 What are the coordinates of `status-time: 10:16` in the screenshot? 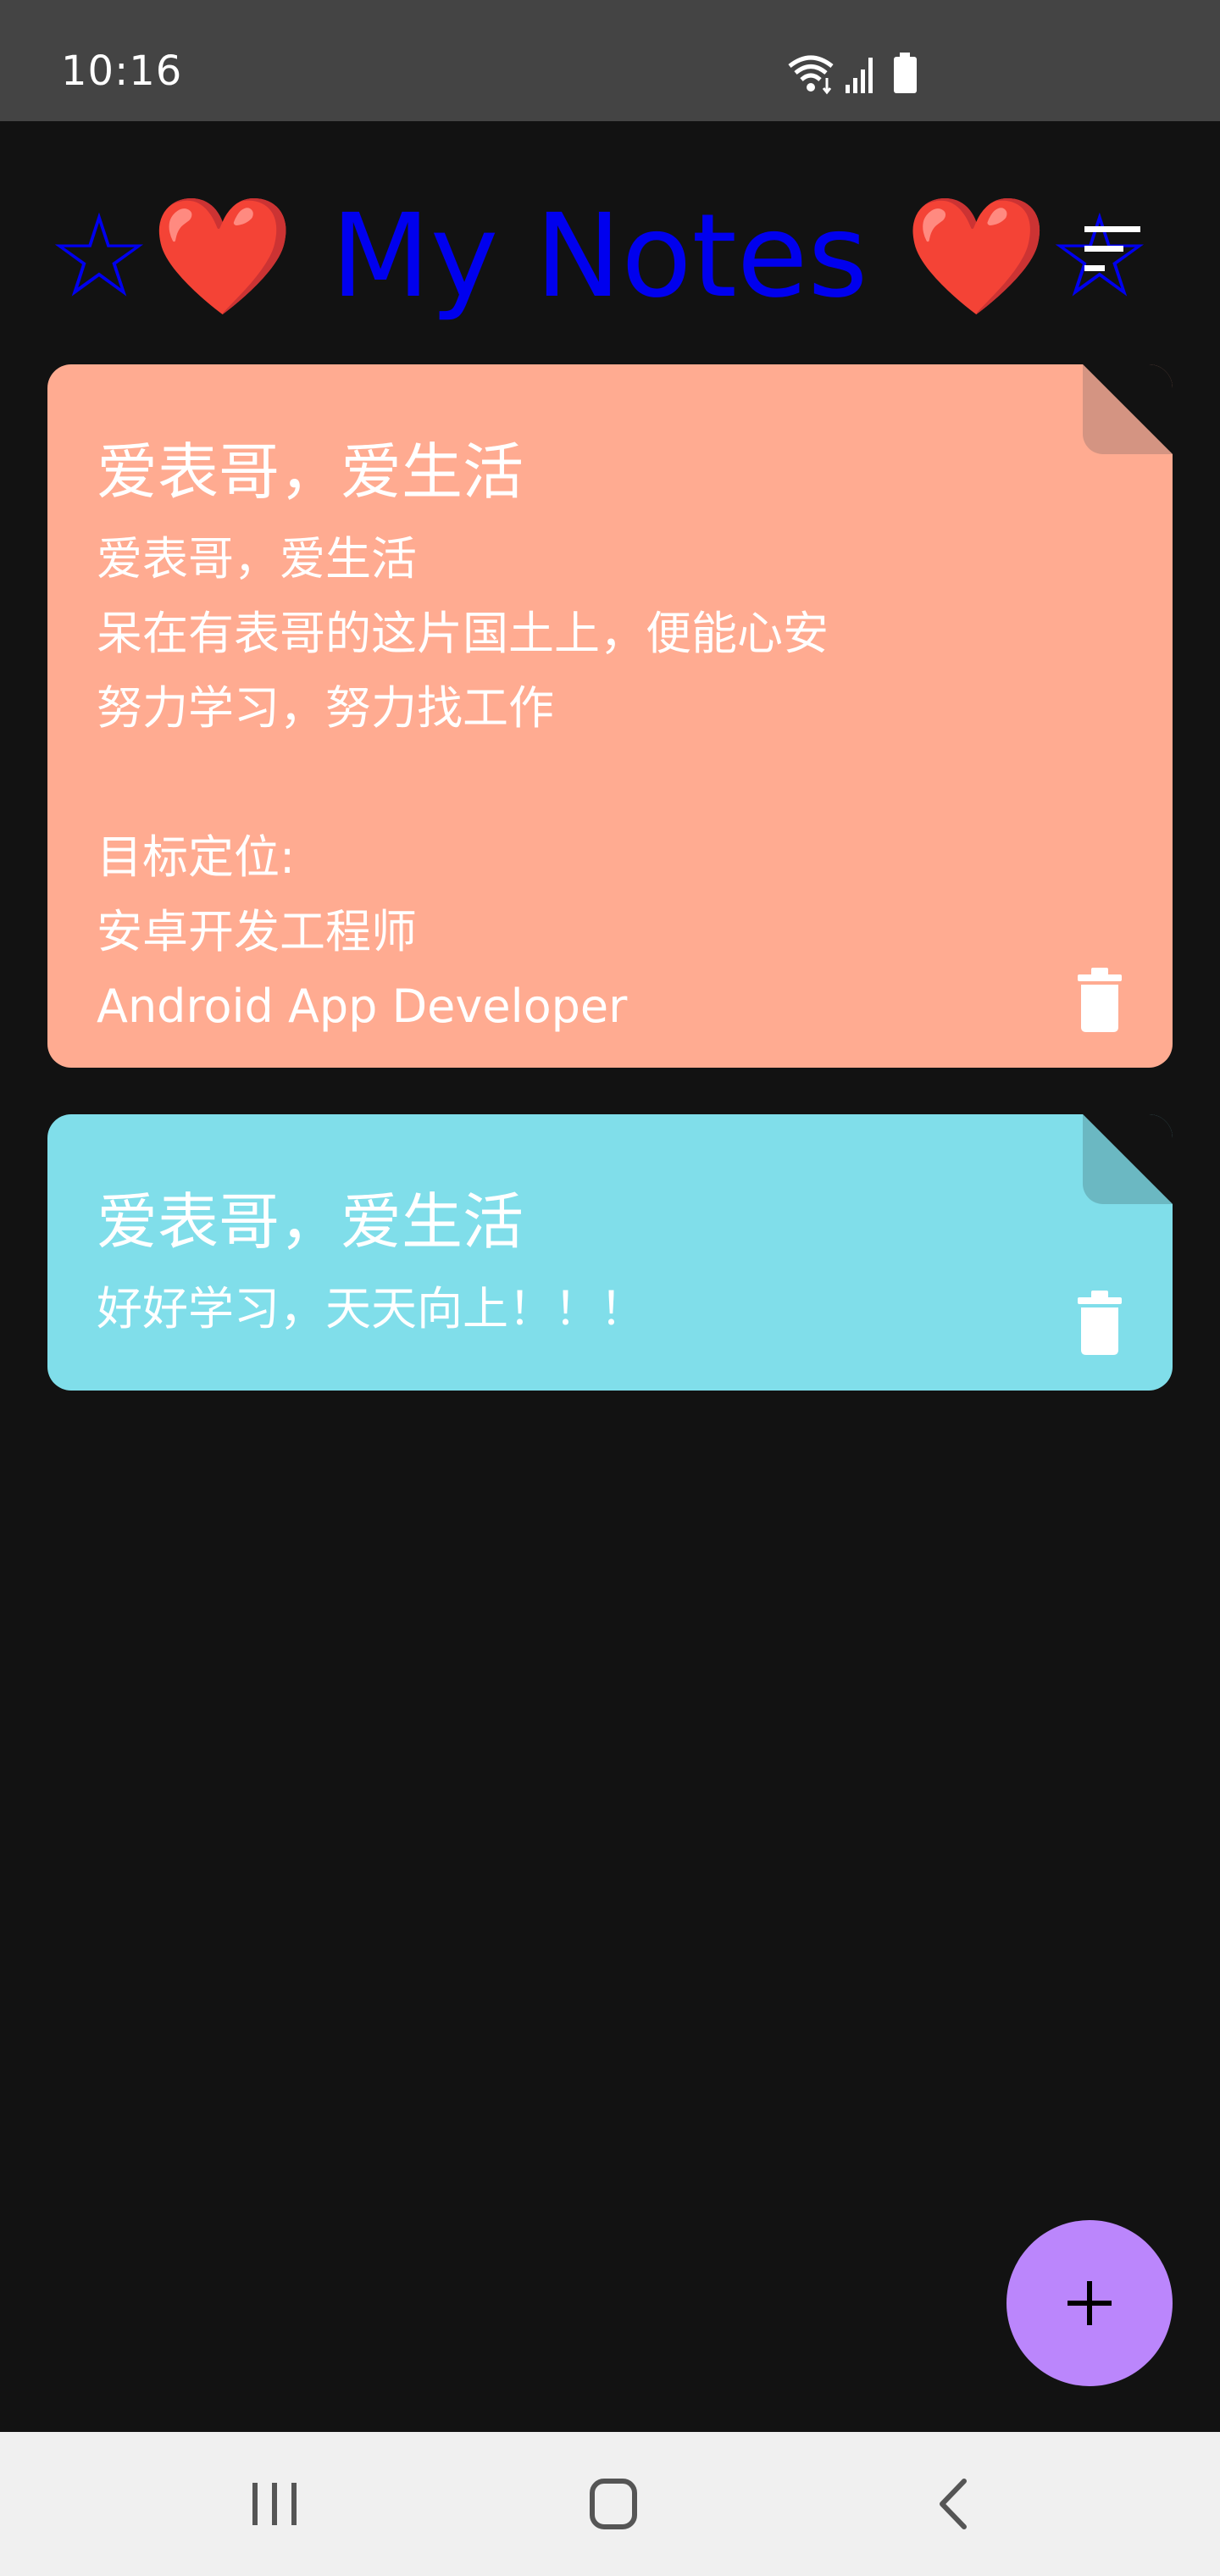 It's located at (122, 71).